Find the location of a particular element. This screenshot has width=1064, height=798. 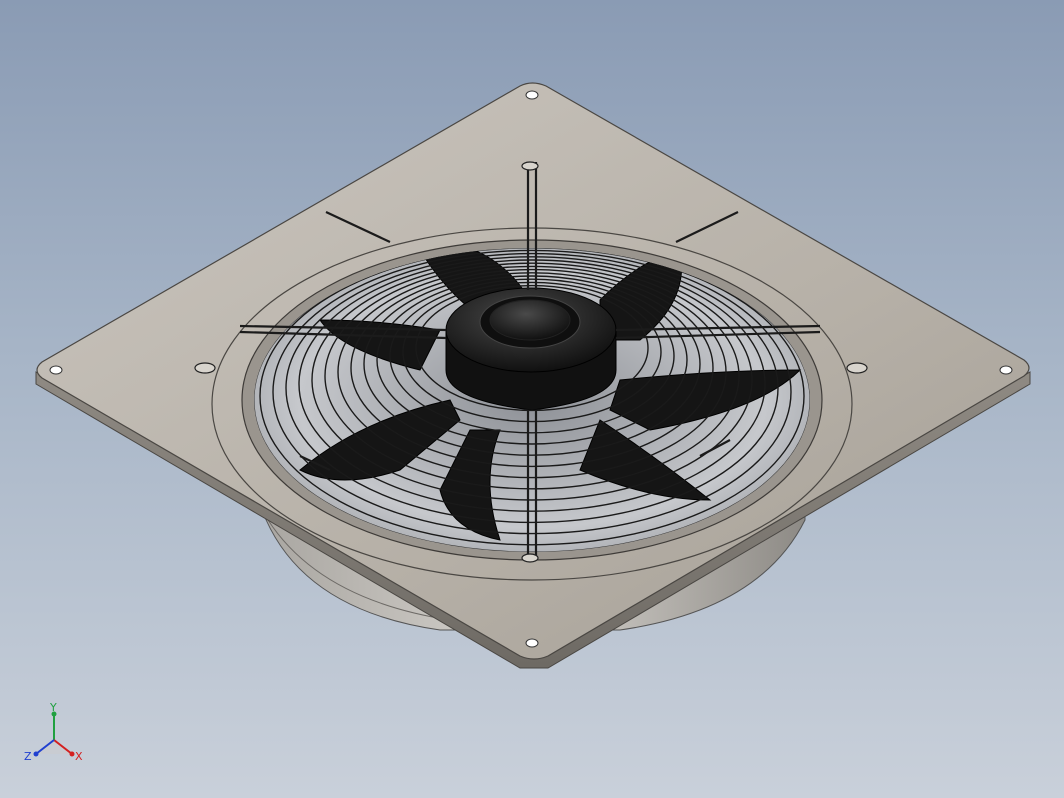

z-axis-label: Z is located at coordinates (28, 756).